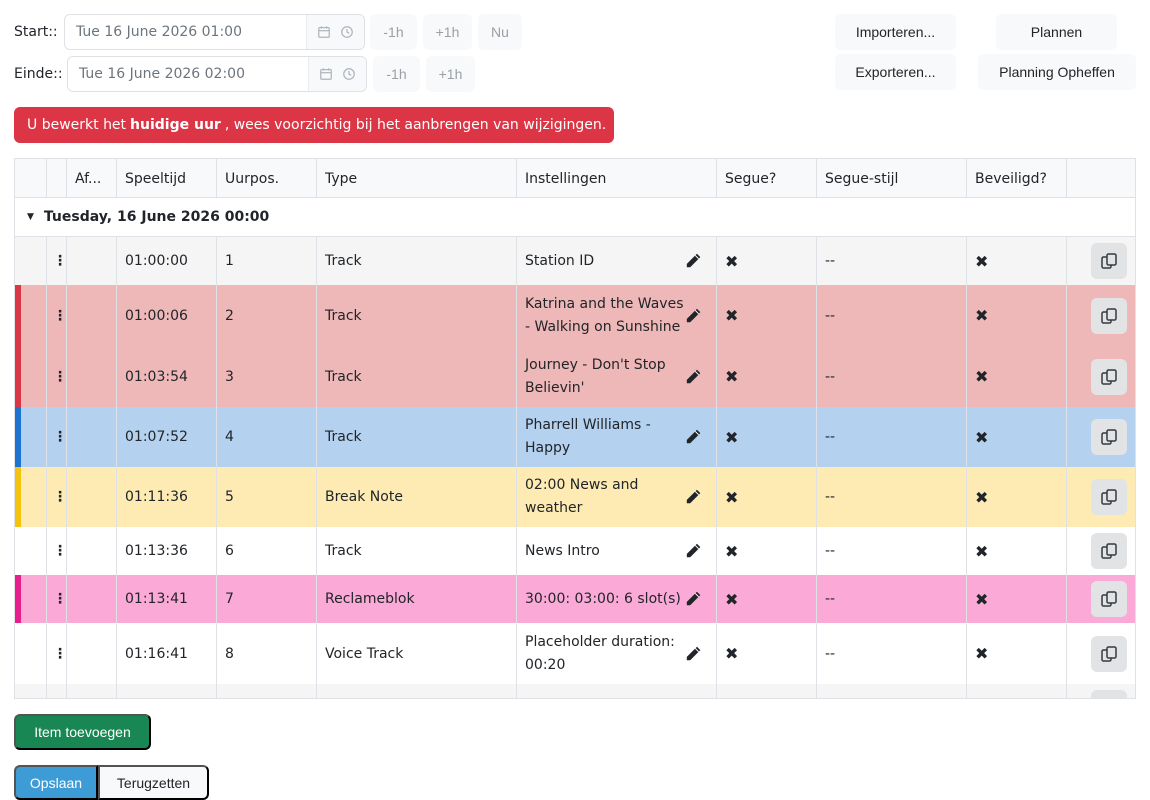 The image size is (1150, 800). I want to click on end-datetime-input: Tue 16 June 2026 02:00, so click(217, 74).